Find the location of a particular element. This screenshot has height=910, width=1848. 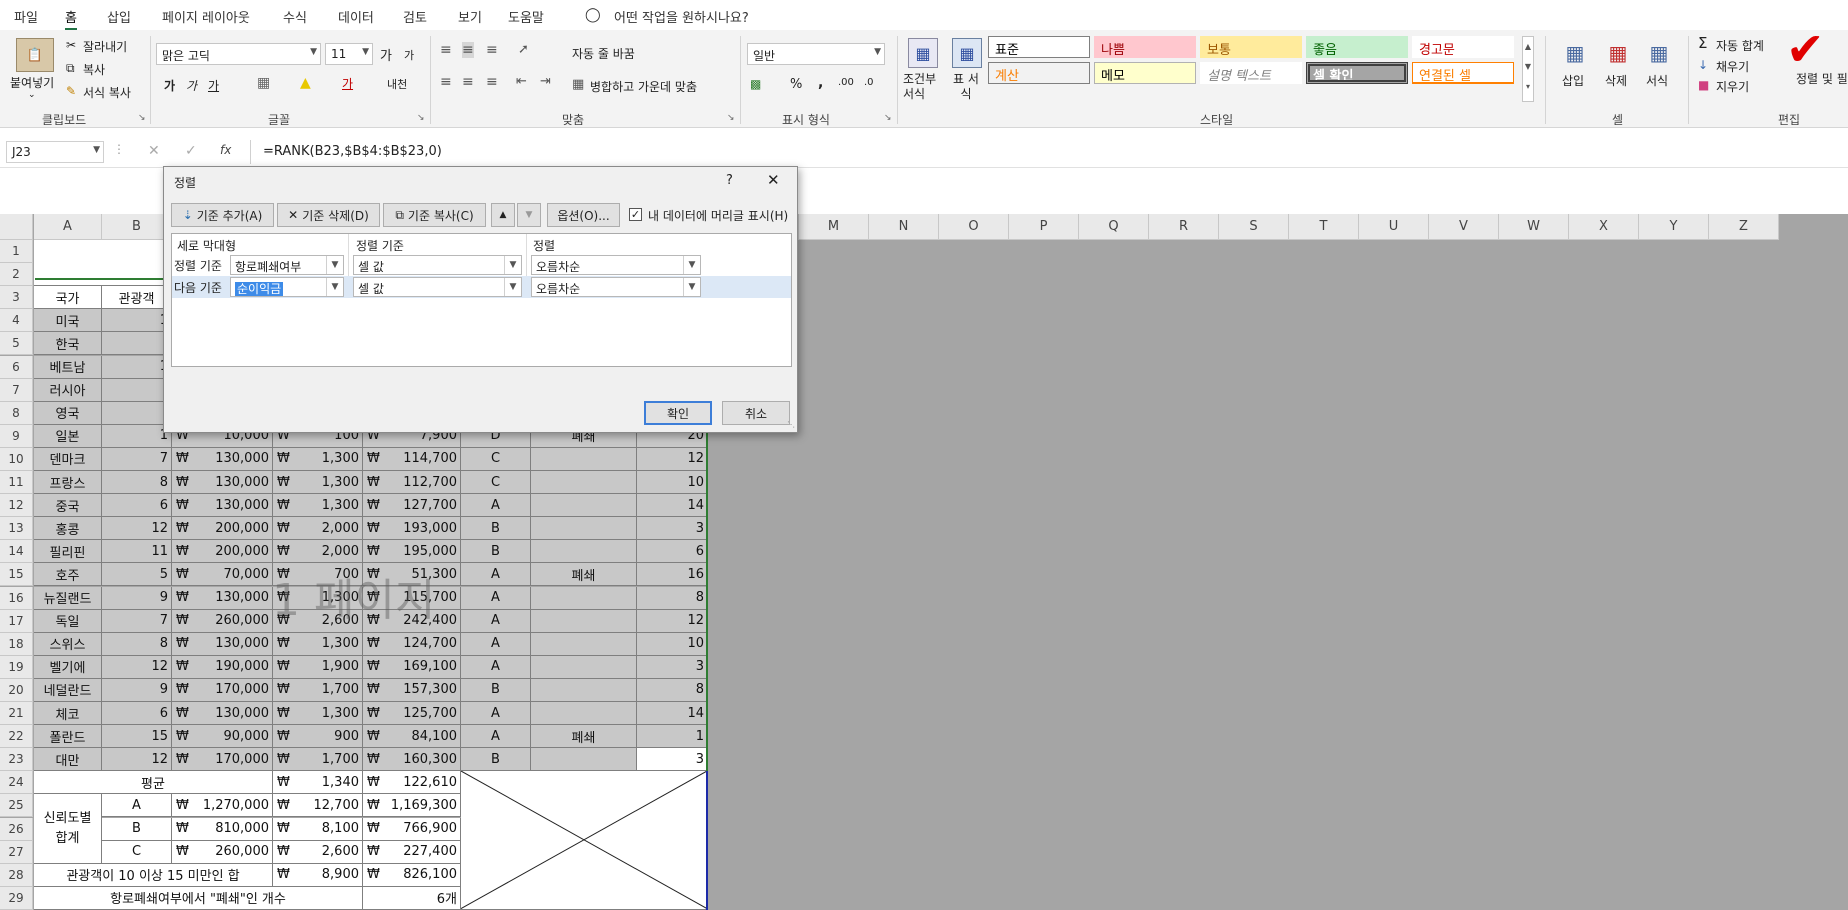

column-header: B is located at coordinates (137, 227).